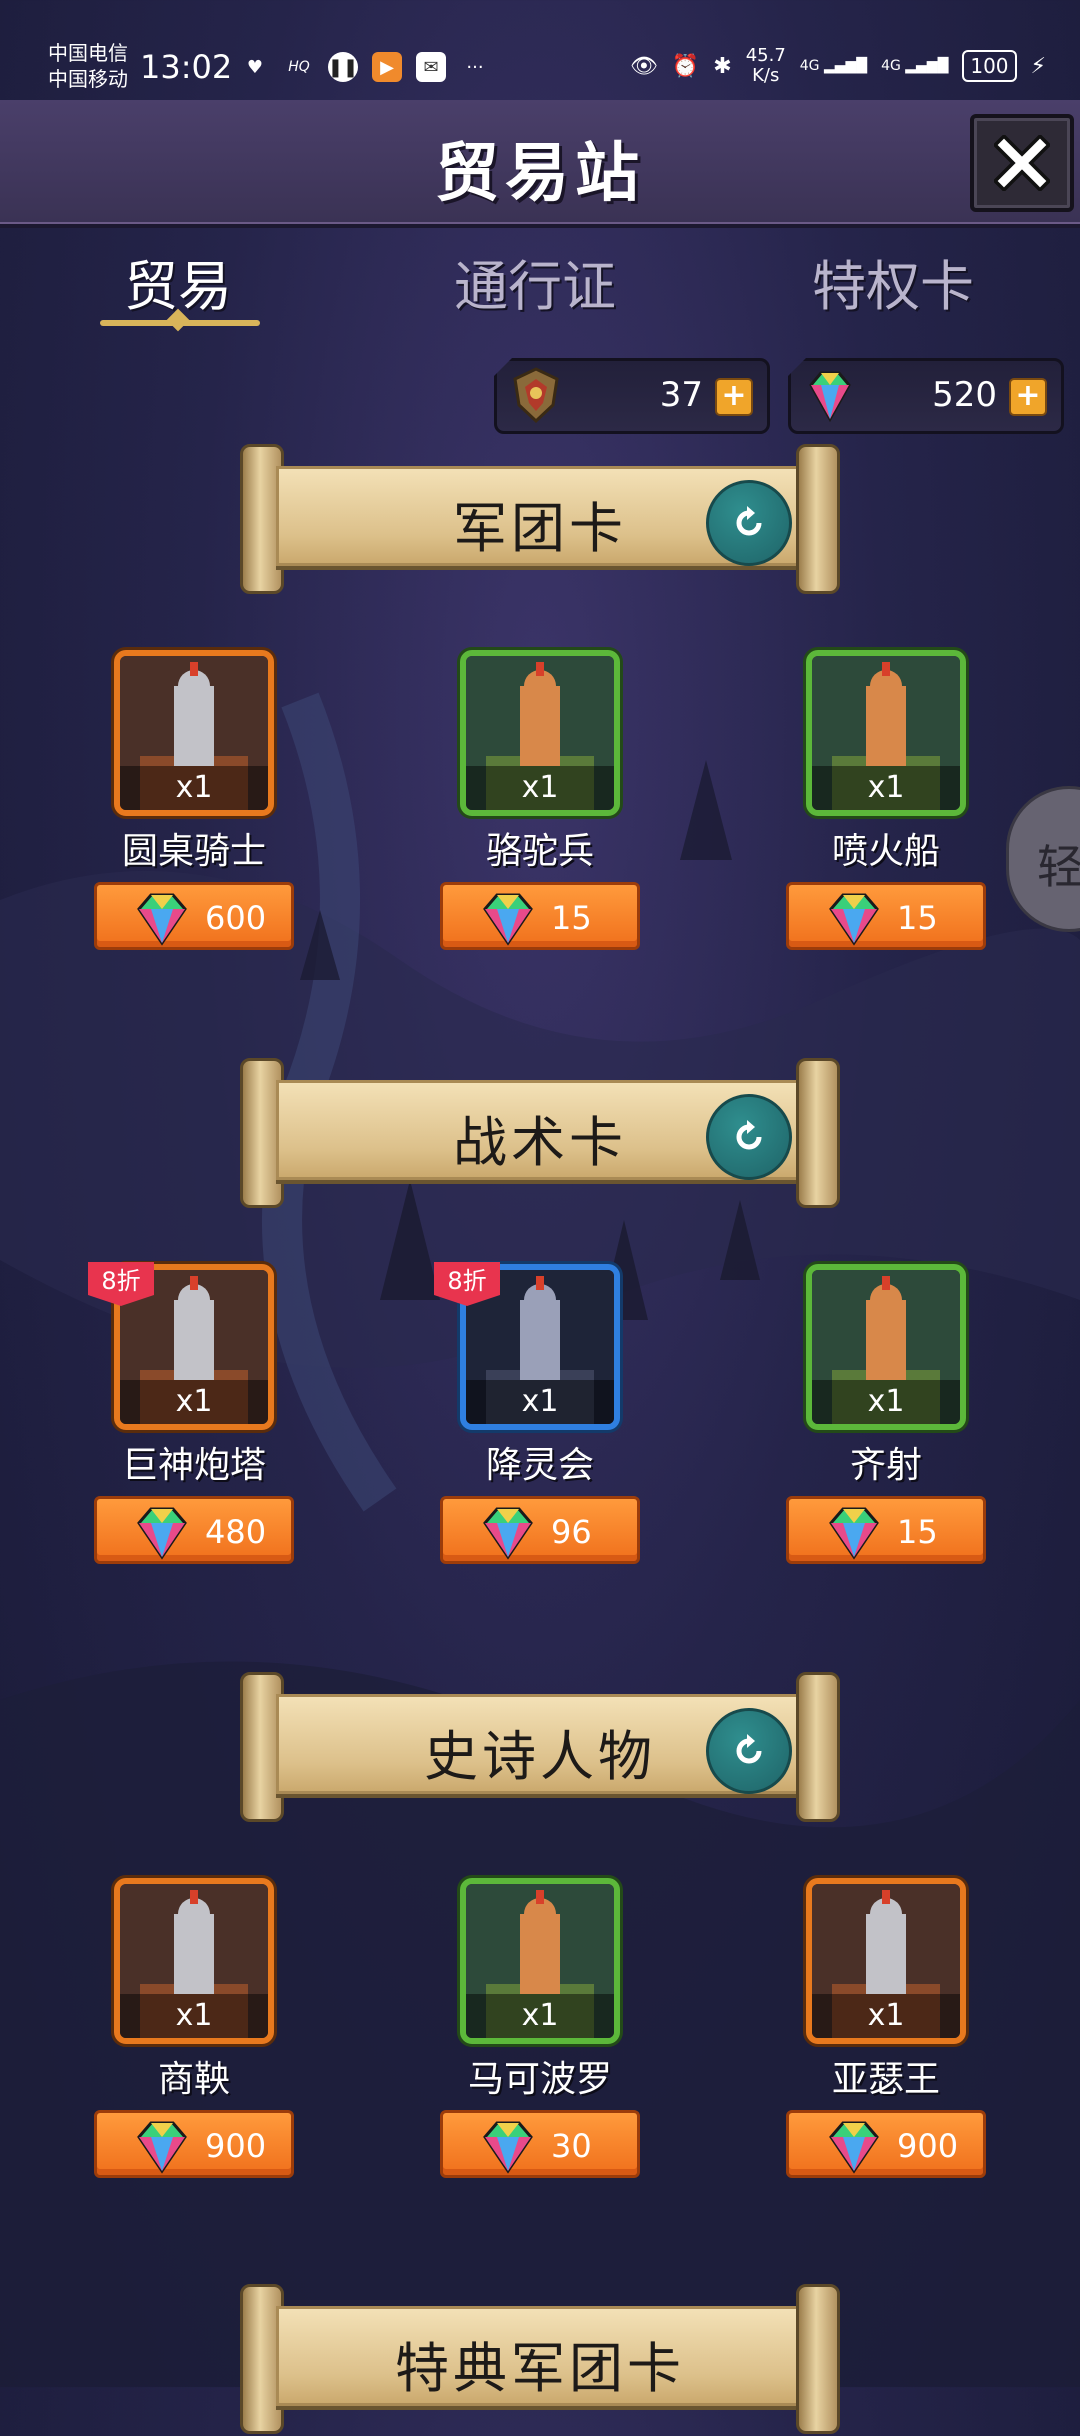 Image resolution: width=1080 pixels, height=2436 pixels. What do you see at coordinates (885, 851) in the screenshot?
I see `item-name: 喷火船` at bounding box center [885, 851].